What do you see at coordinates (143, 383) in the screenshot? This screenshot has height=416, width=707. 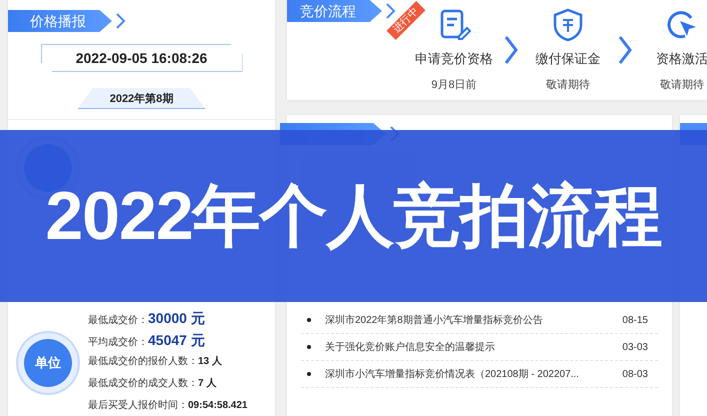 I see `stat-label: 最低成交价的成交人数：` at bounding box center [143, 383].